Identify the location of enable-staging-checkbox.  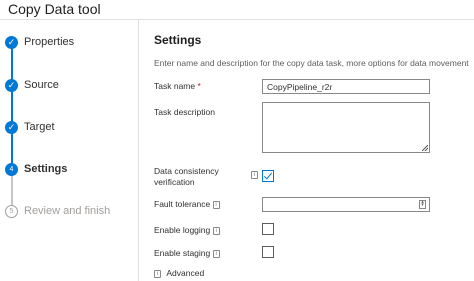
(268, 252).